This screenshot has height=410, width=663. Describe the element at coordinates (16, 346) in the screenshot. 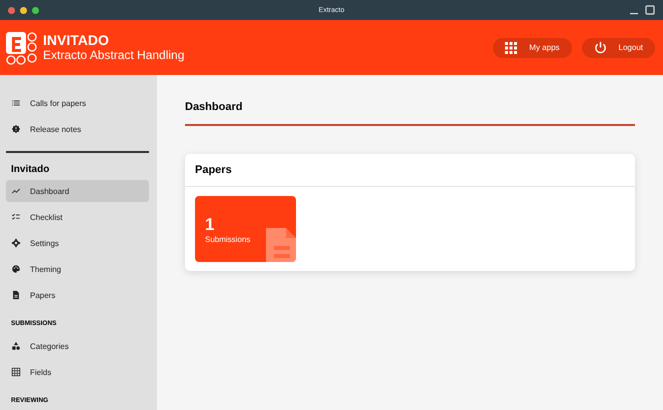

I see `shapes-icon` at that location.